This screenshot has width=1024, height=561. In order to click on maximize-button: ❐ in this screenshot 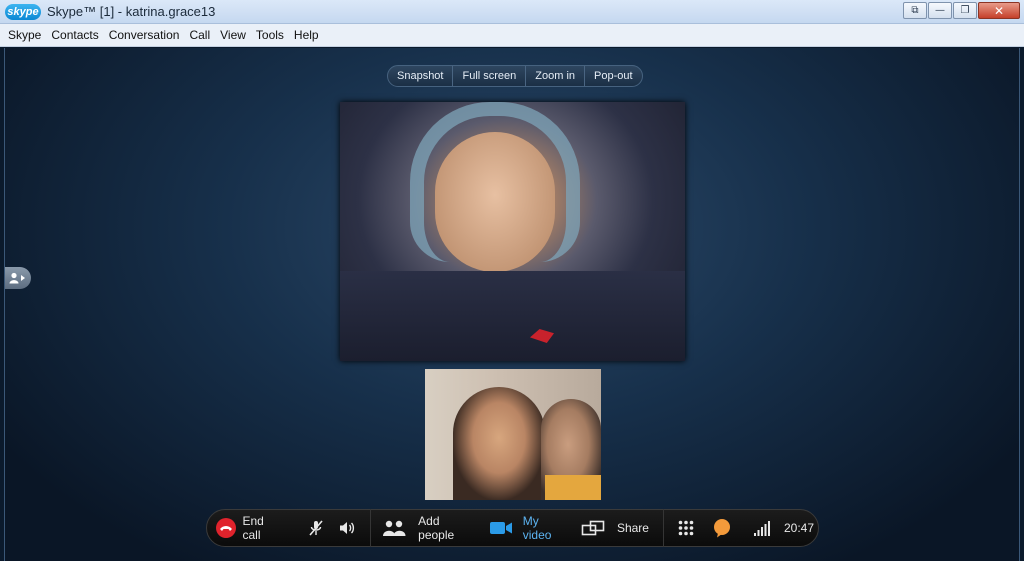, I will do `click(965, 10)`.